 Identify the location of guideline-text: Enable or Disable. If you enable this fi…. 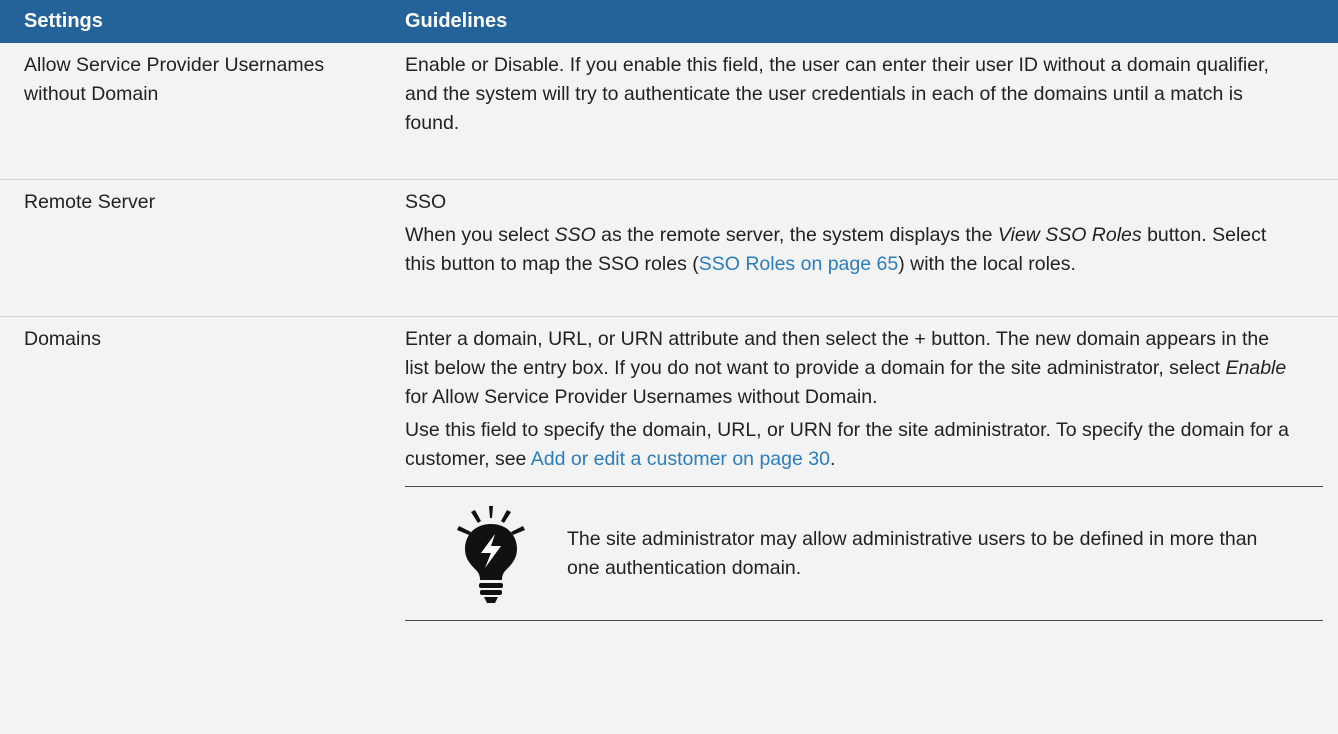
(866, 111).